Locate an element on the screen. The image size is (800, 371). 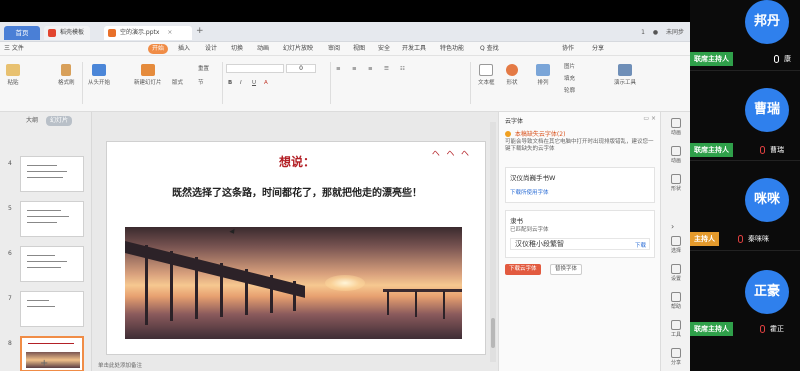
font-card: 汉仪尚巍手书W 下载所使用字体 is located at coordinates (580, 185).